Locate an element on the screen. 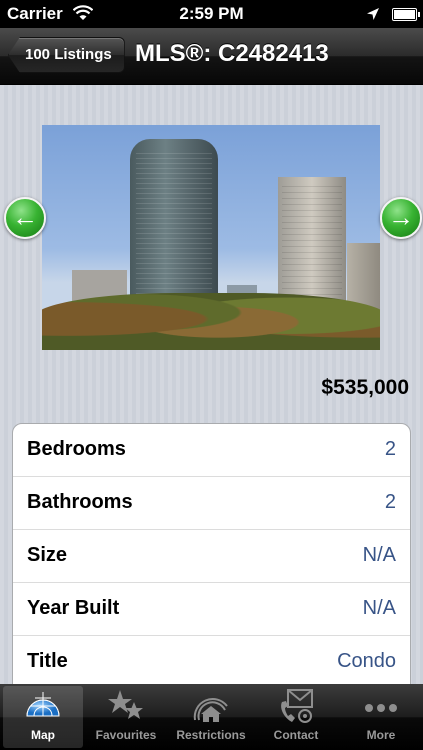  tab-map: Map is located at coordinates (43, 717).